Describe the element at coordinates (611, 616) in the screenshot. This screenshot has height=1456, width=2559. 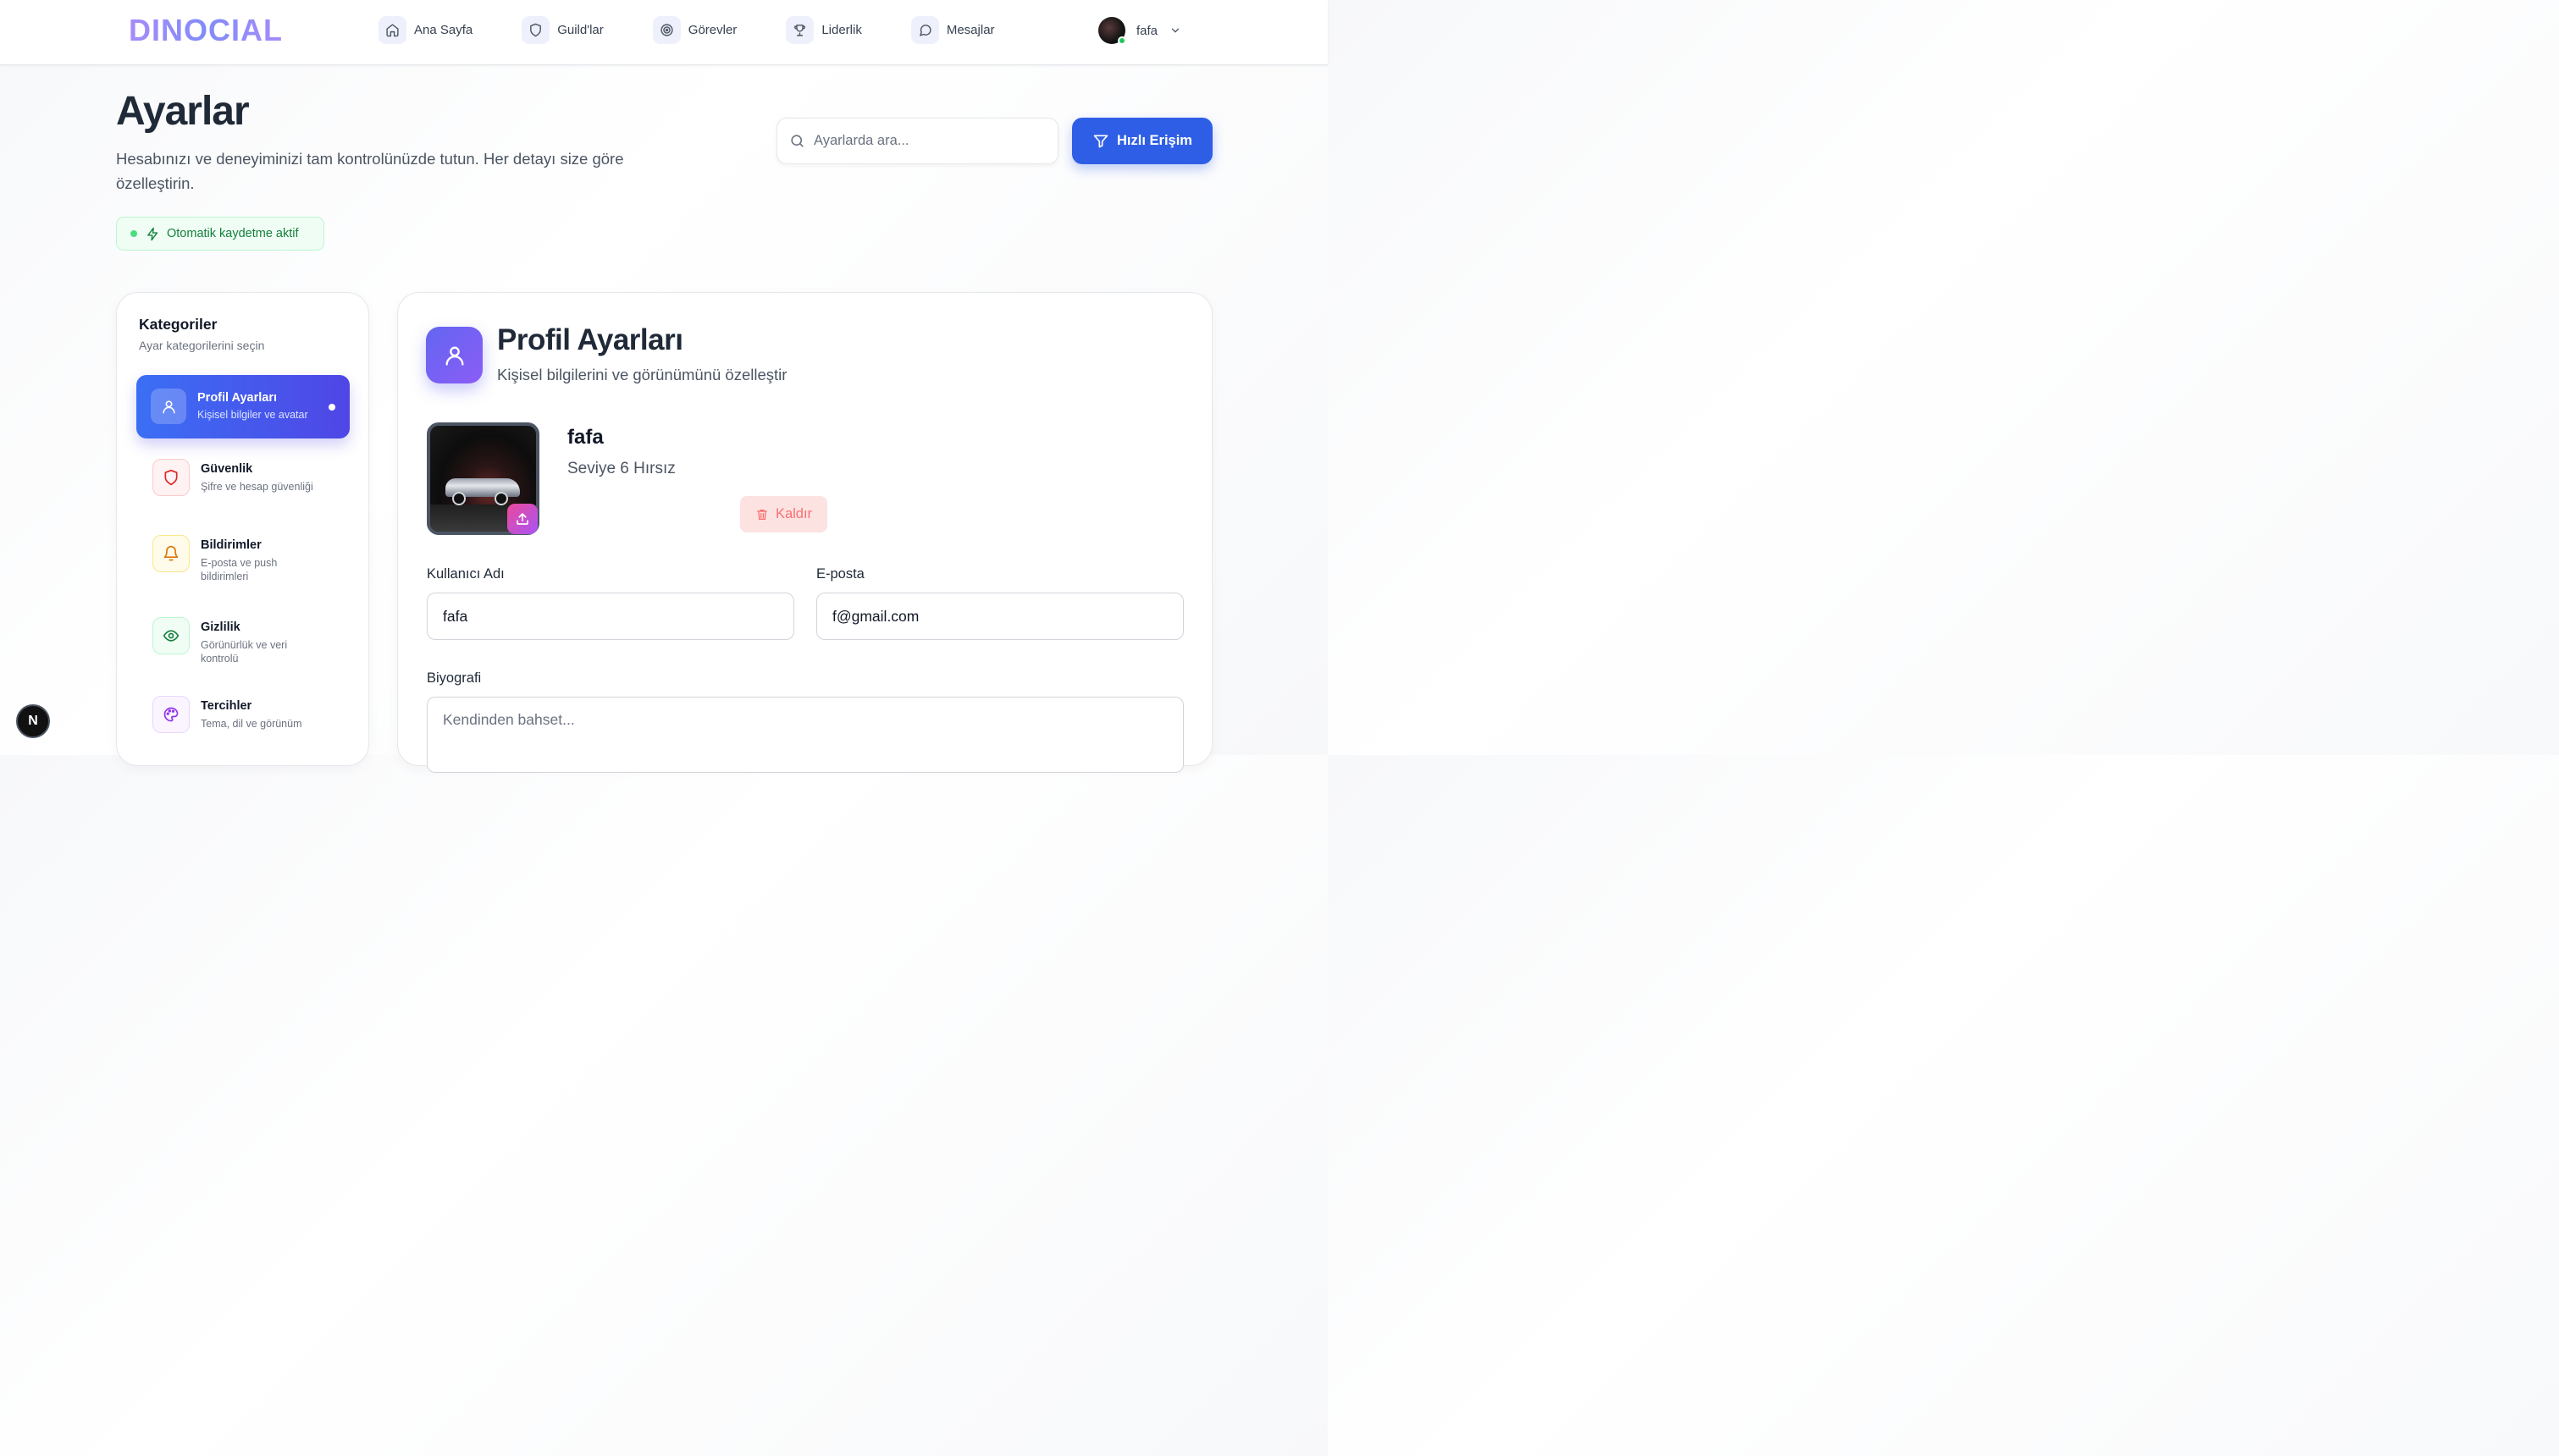
I see `username-field` at that location.